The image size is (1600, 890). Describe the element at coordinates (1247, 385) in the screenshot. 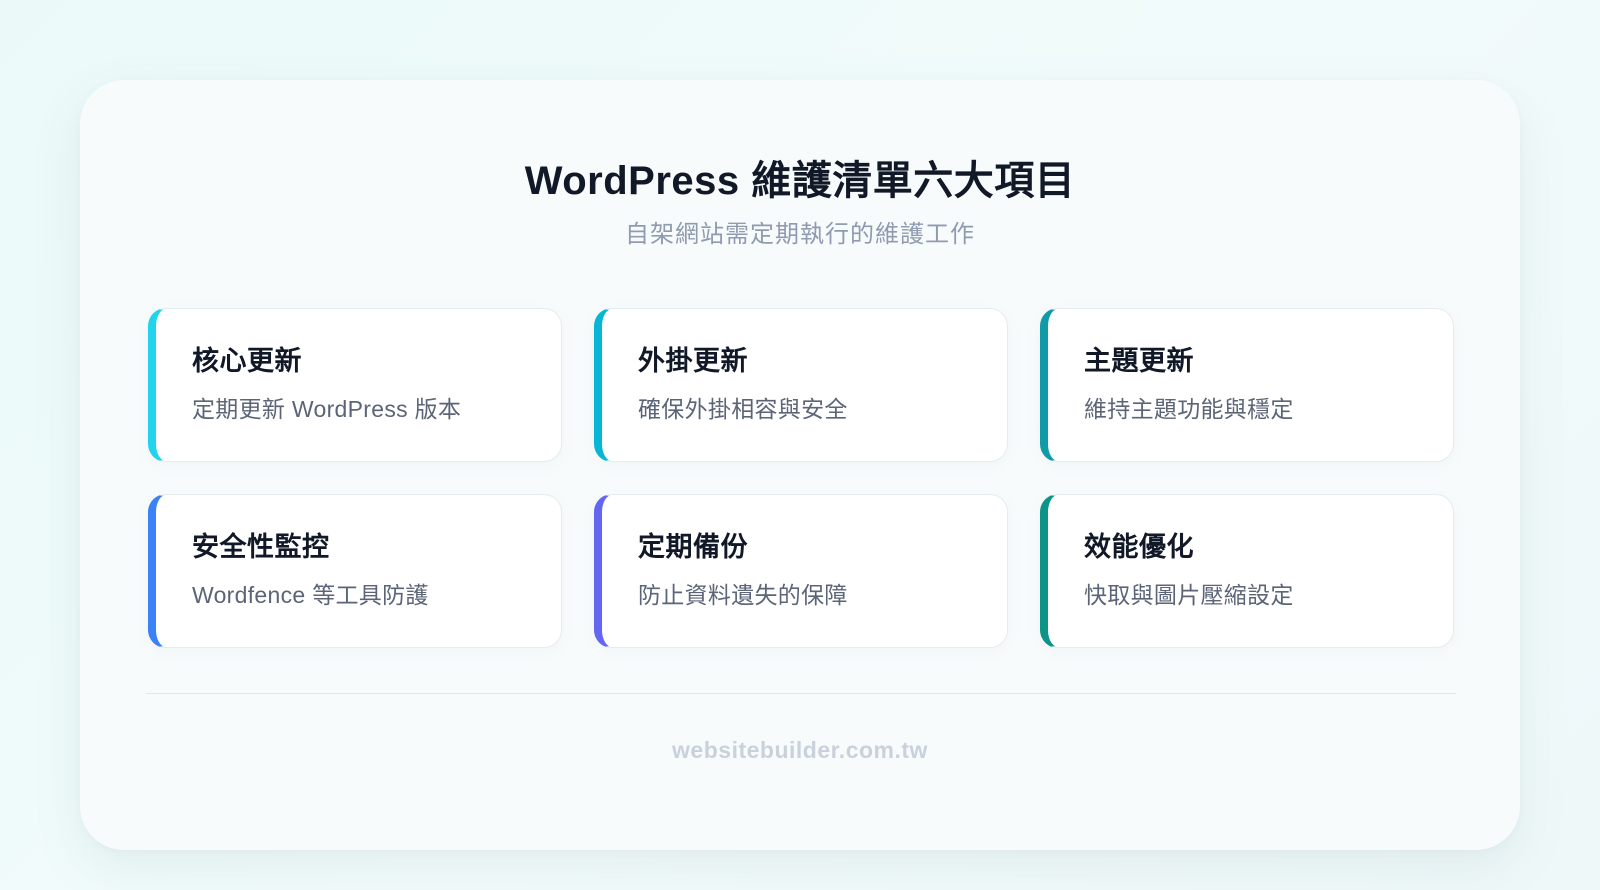

I see `card-theme-update: 主題更新 維持主題功能與穩定` at that location.